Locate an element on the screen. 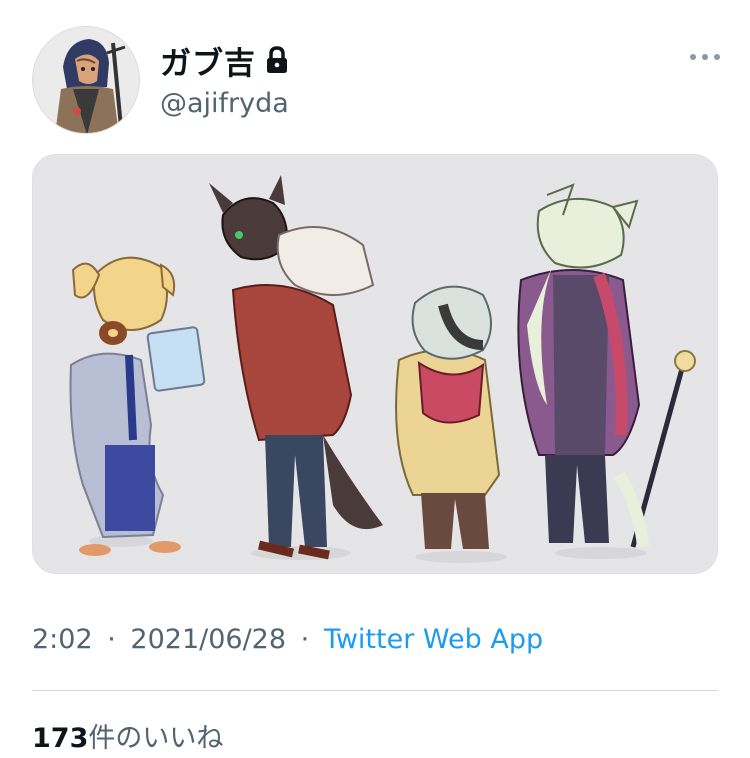 This screenshot has width=750, height=758. likes-stat: 173件のいいね is located at coordinates (127, 735).